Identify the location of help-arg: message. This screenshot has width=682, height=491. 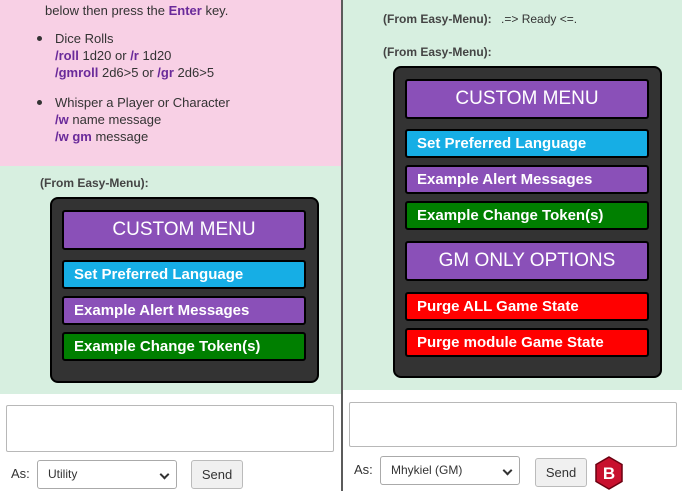
(122, 136).